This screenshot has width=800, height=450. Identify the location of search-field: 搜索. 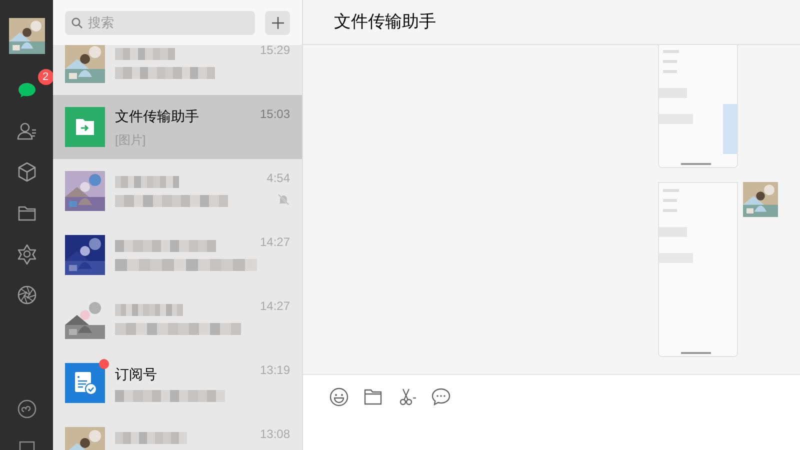
(160, 22).